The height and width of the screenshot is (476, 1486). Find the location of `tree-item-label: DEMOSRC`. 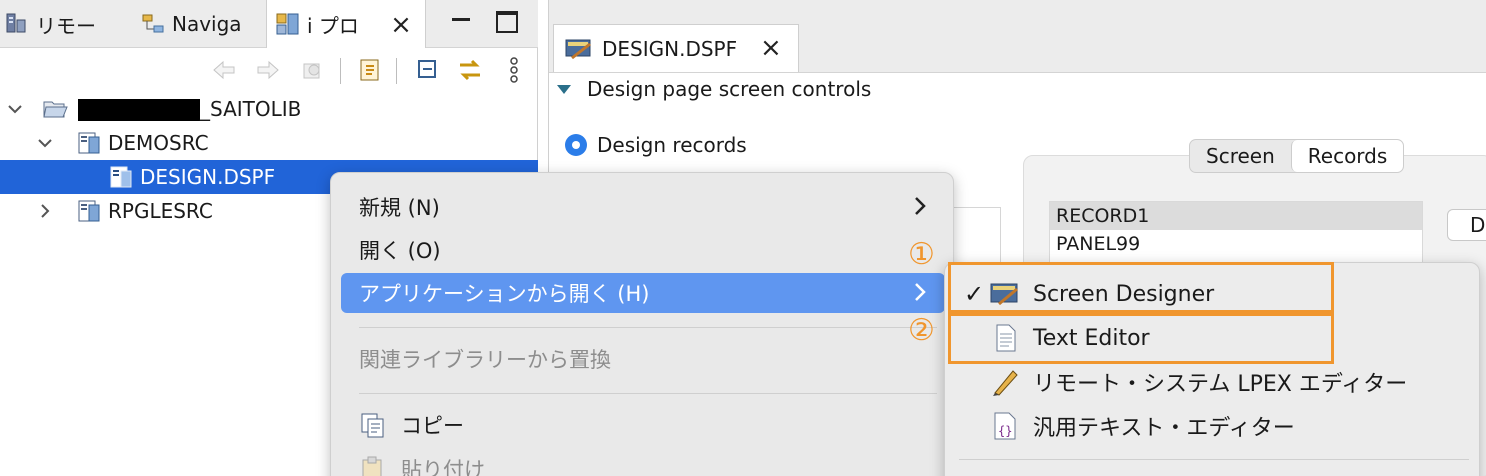

tree-item-label: DEMOSRC is located at coordinates (158, 143).